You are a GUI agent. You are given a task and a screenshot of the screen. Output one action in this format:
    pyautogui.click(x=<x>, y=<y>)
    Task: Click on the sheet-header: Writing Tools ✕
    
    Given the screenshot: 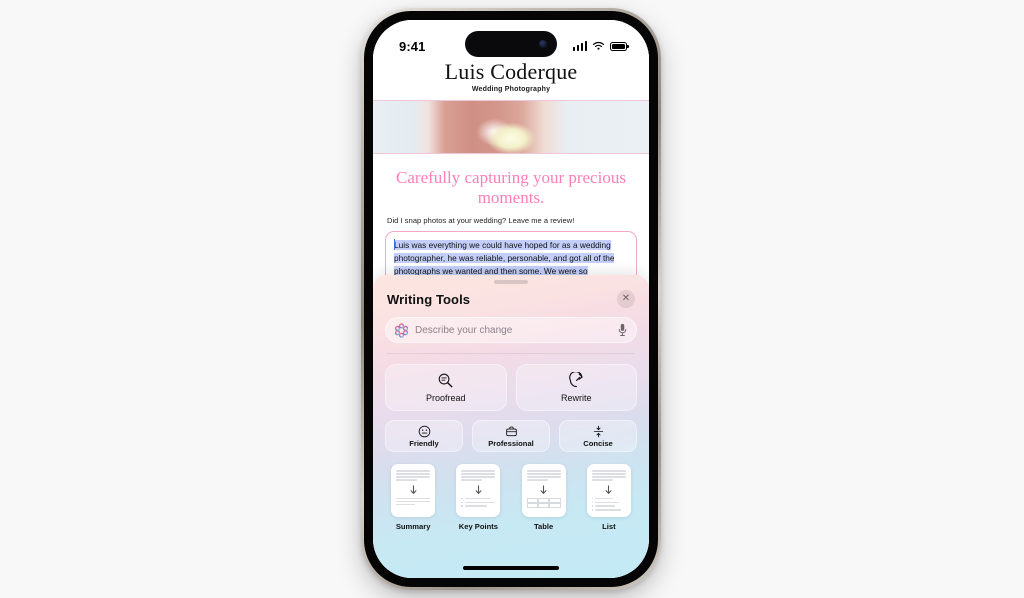 What is the action you would take?
    pyautogui.click(x=511, y=296)
    